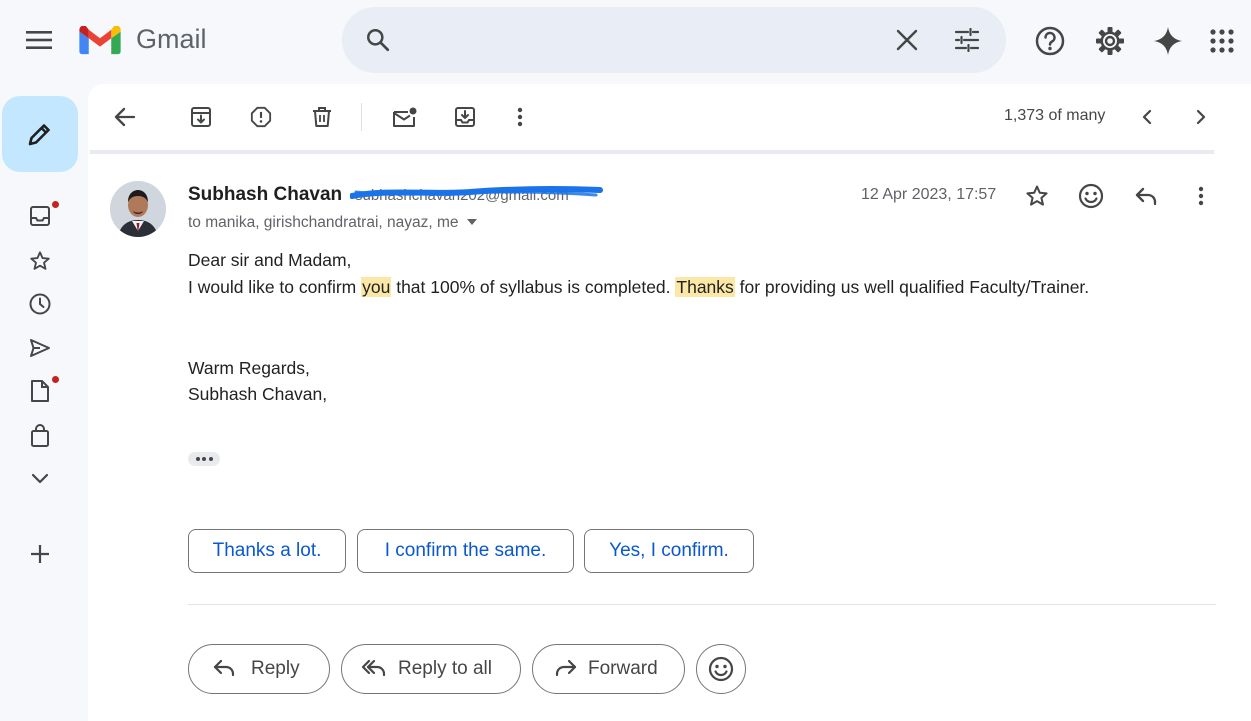 The width and height of the screenshot is (1251, 721). I want to click on send-icon, so click(40, 348).